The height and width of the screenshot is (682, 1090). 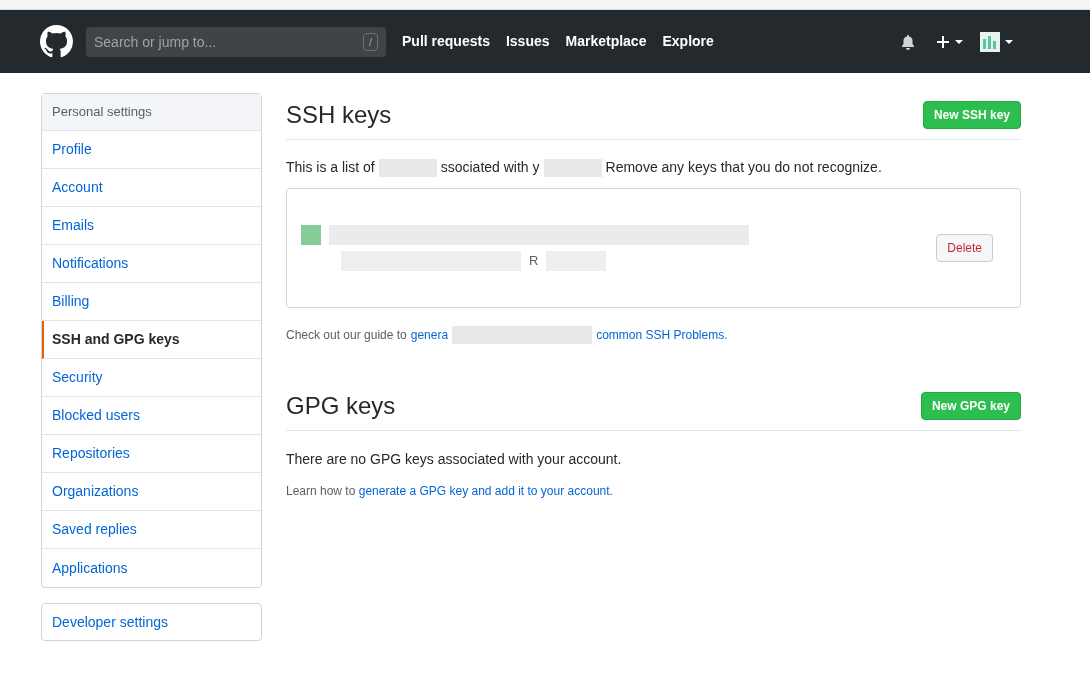 What do you see at coordinates (527, 41) in the screenshot?
I see `nav-link: Issues` at bounding box center [527, 41].